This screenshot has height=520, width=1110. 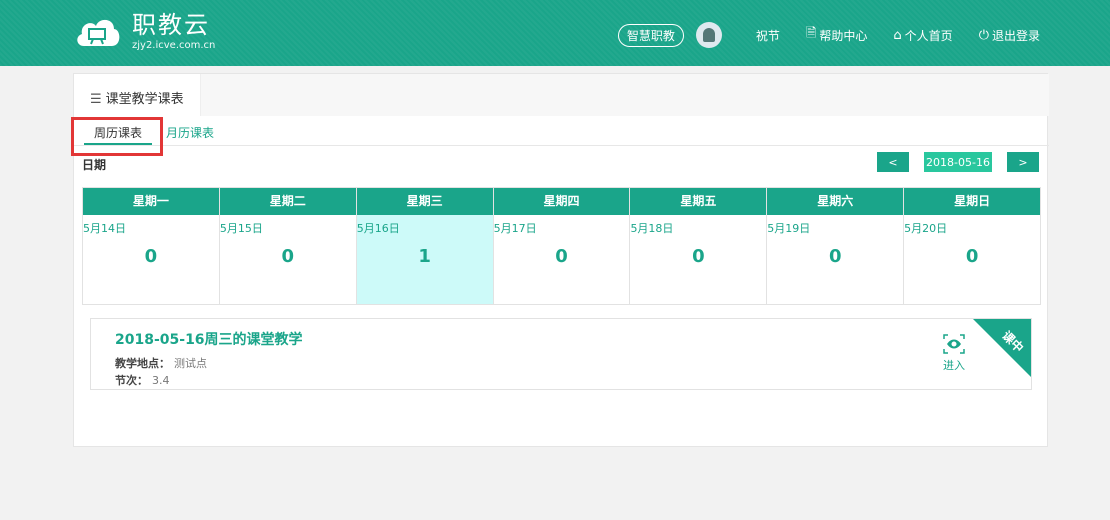 I want to click on zhihui-zhijiao-link: 智慧职教, so click(x=650, y=35).